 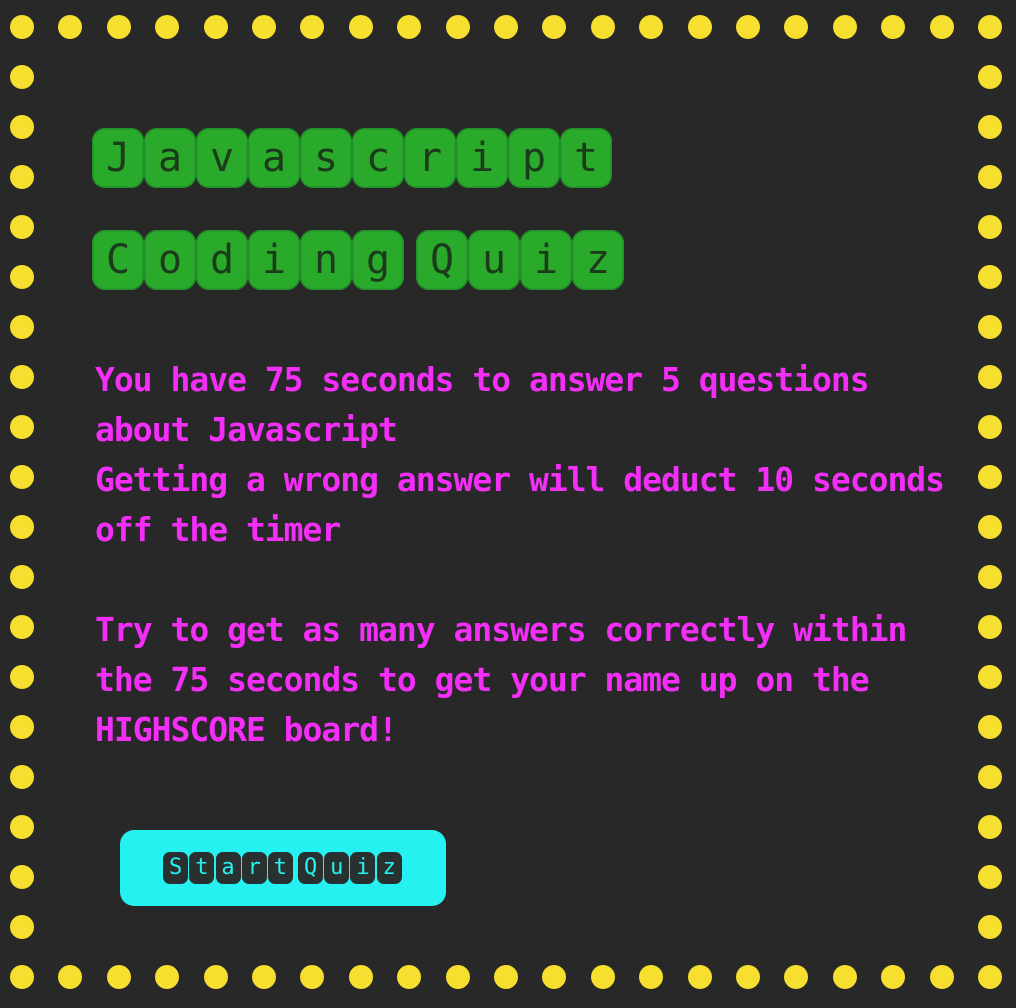 What do you see at coordinates (534, 158) in the screenshot?
I see `title-letter-tile: p` at bounding box center [534, 158].